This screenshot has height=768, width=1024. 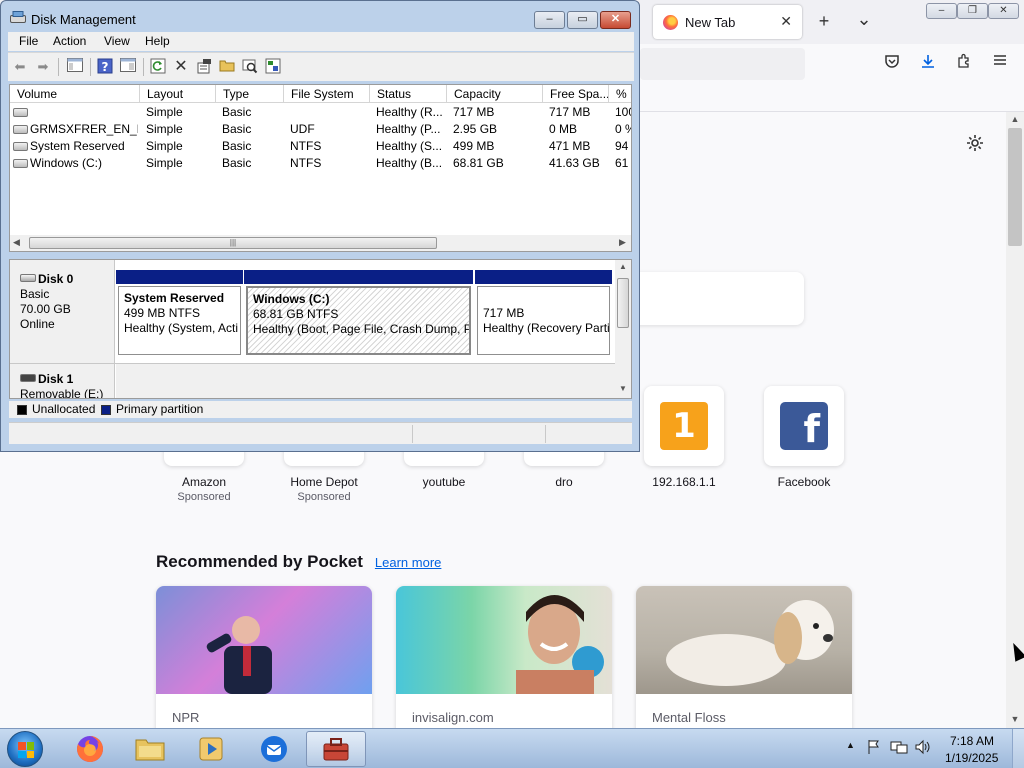 I want to click on forward-arrow-icon: ➡, so click(x=43, y=67).